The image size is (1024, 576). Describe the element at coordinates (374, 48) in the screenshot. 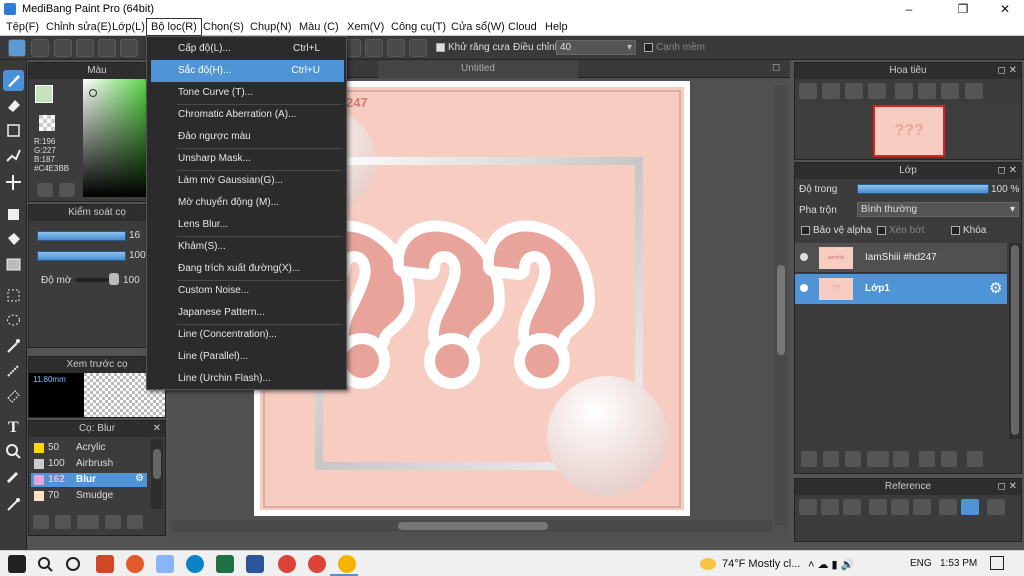

I see `magic-wand-icon` at that location.